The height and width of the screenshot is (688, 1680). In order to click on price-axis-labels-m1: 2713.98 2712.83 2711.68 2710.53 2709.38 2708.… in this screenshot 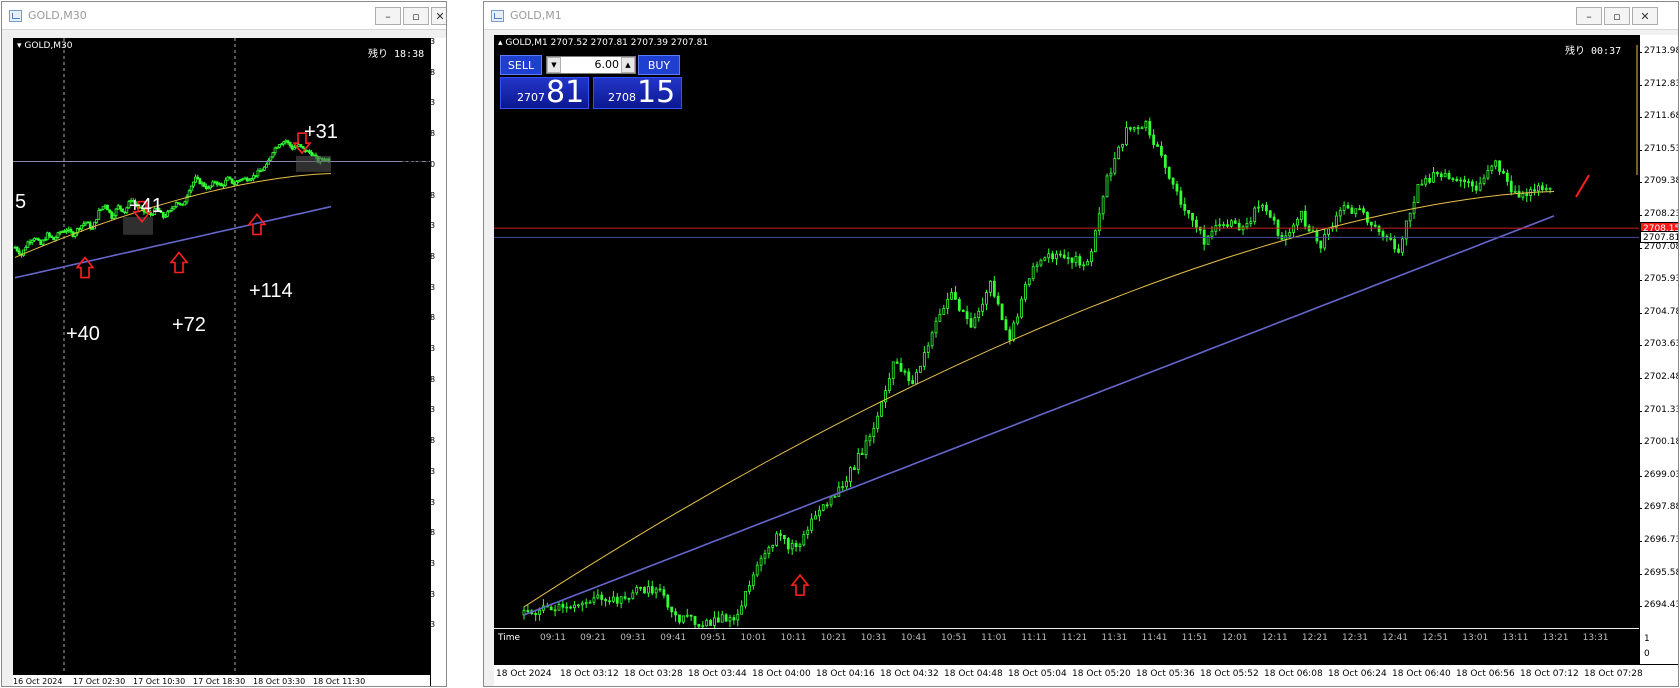, I will do `click(1658, 331)`.